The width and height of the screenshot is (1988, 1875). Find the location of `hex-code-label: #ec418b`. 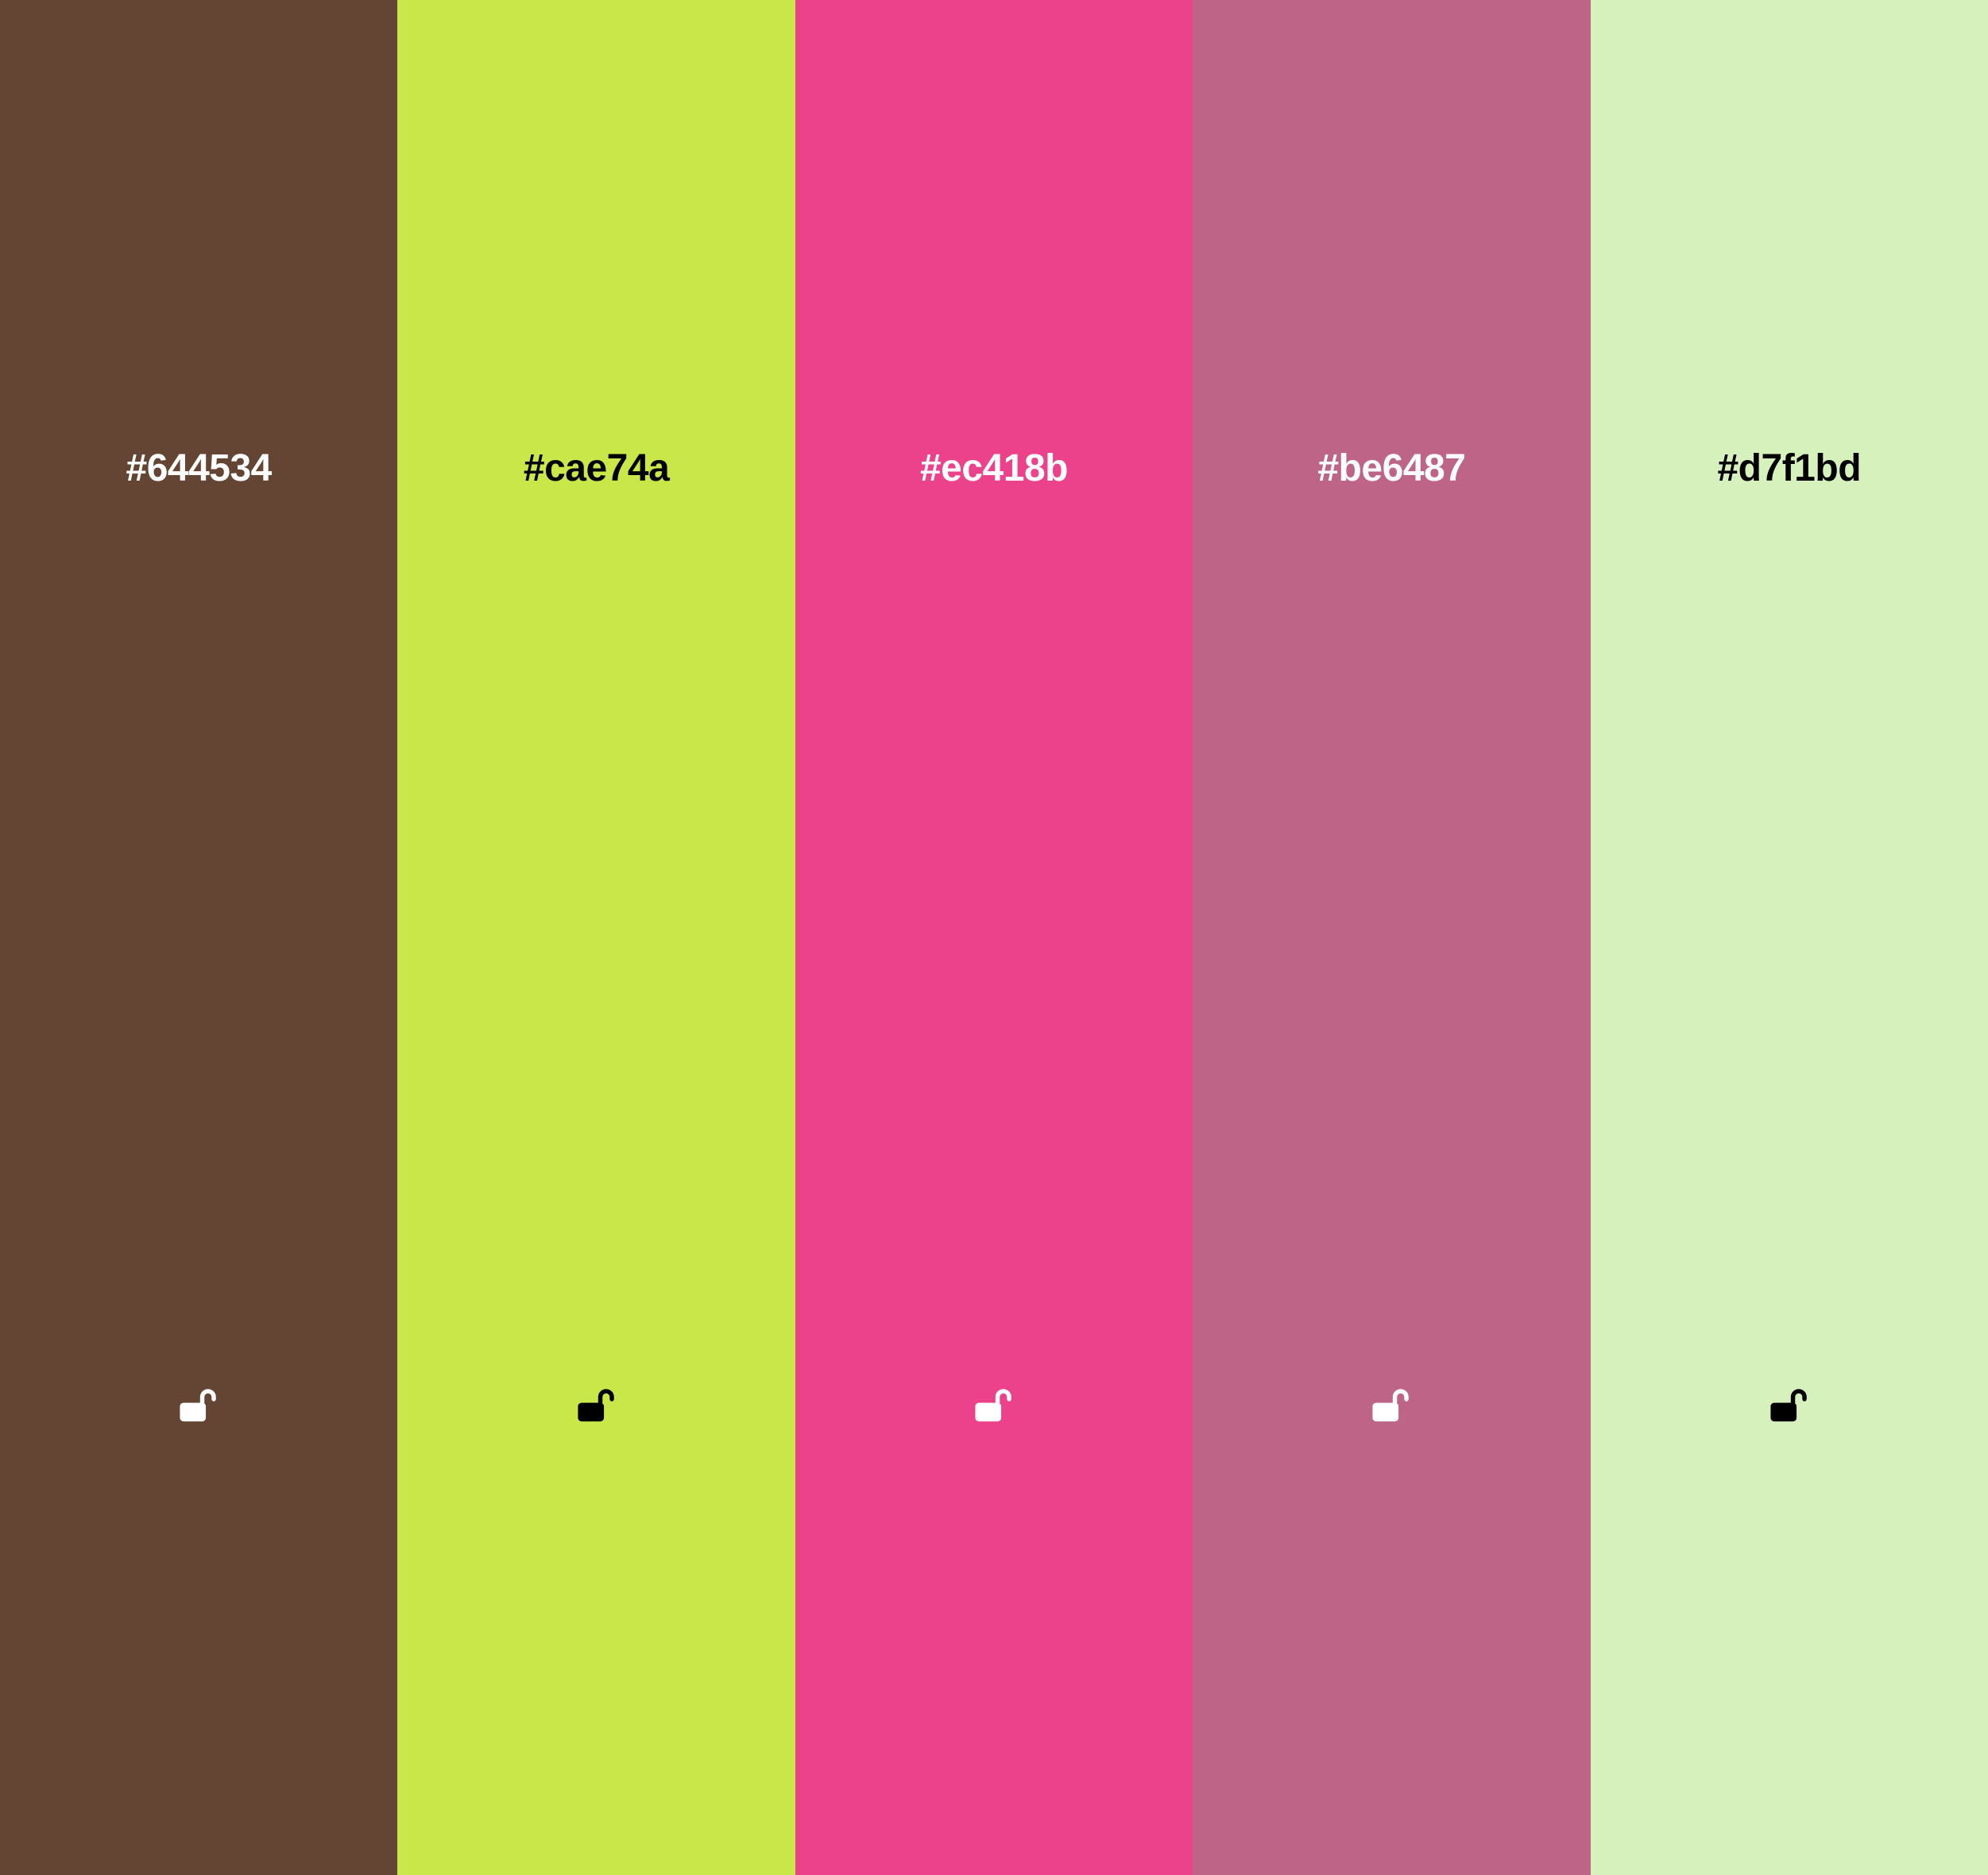

hex-code-label: #ec418b is located at coordinates (994, 469).